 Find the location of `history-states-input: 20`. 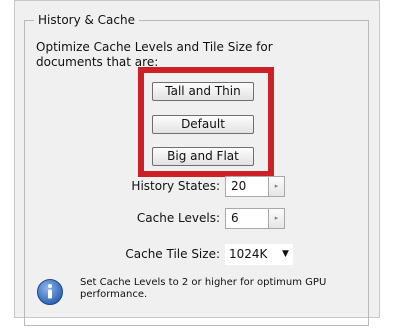

history-states-input: 20 is located at coordinates (247, 186).